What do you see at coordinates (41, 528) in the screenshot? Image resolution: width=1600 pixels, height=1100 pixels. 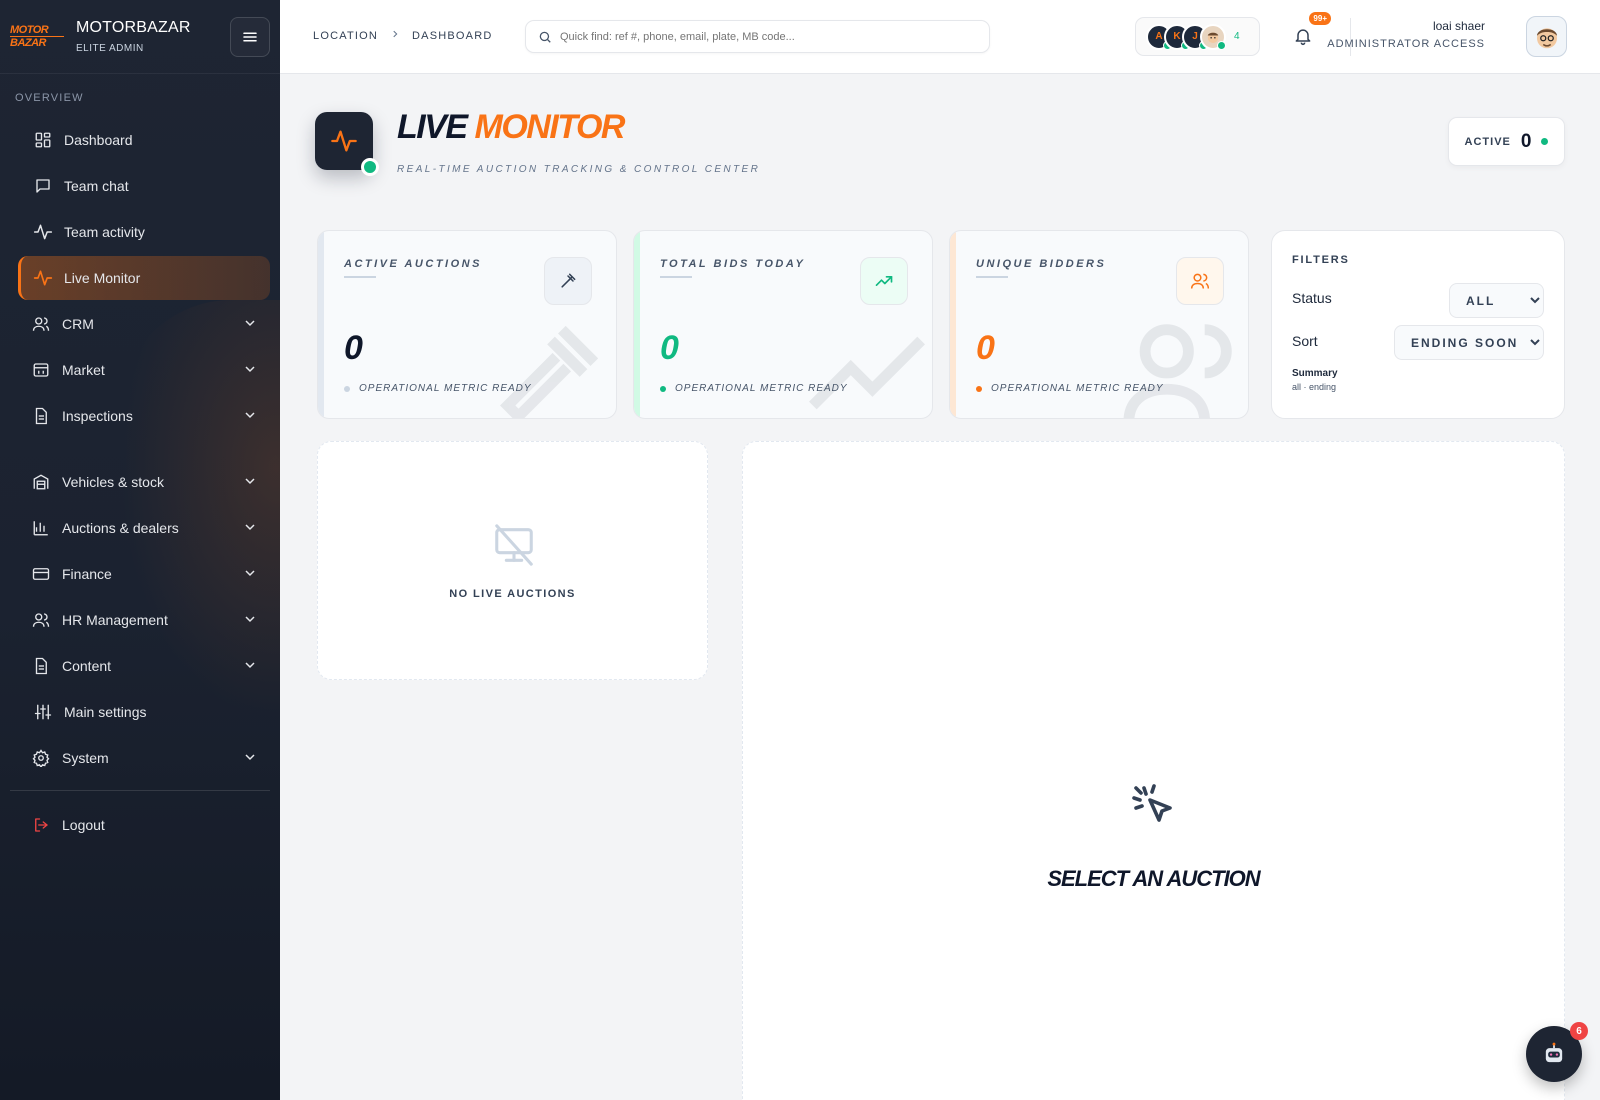 I see `bar-chart-icon` at bounding box center [41, 528].